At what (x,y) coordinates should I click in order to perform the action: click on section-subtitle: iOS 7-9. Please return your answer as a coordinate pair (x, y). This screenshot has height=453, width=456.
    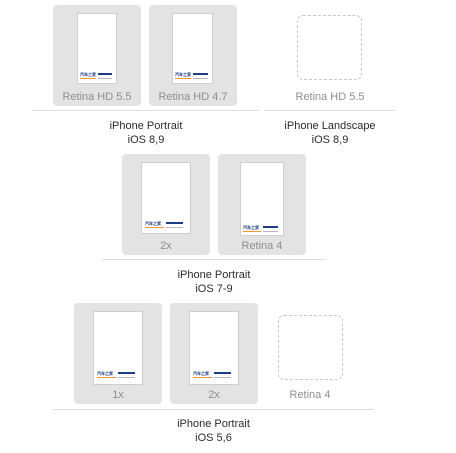
    Looking at the image, I should click on (214, 289).